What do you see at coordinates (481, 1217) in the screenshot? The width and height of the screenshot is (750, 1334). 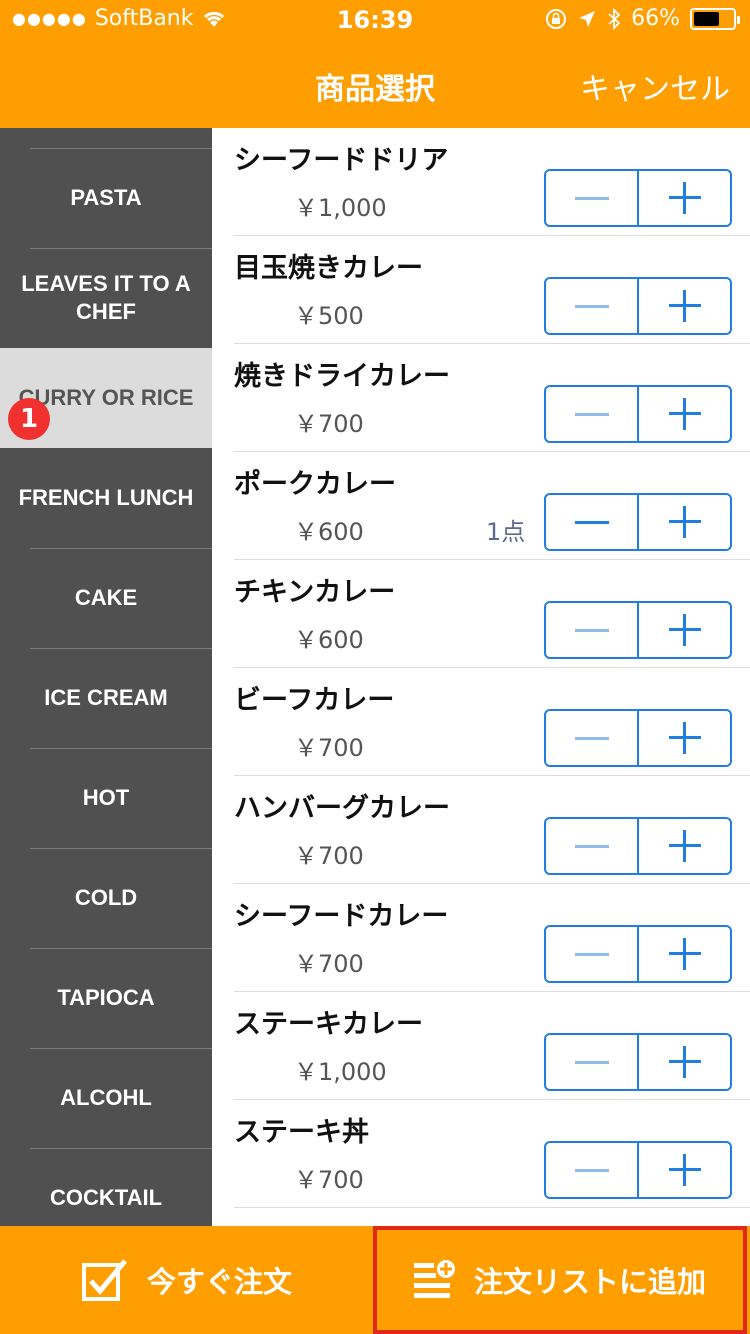 I see `list-item: チキンオムライス` at bounding box center [481, 1217].